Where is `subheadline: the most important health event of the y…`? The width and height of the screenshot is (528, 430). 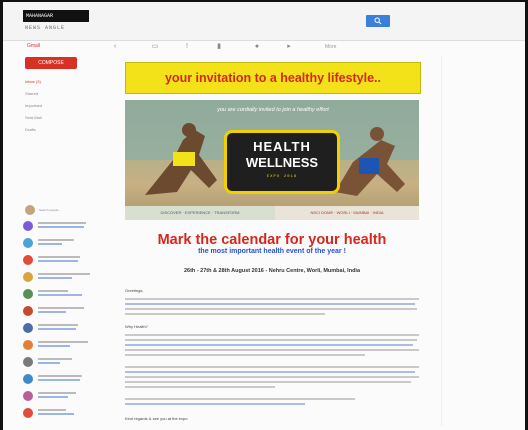 subheadline: the most important health event of the y… is located at coordinates (272, 251).